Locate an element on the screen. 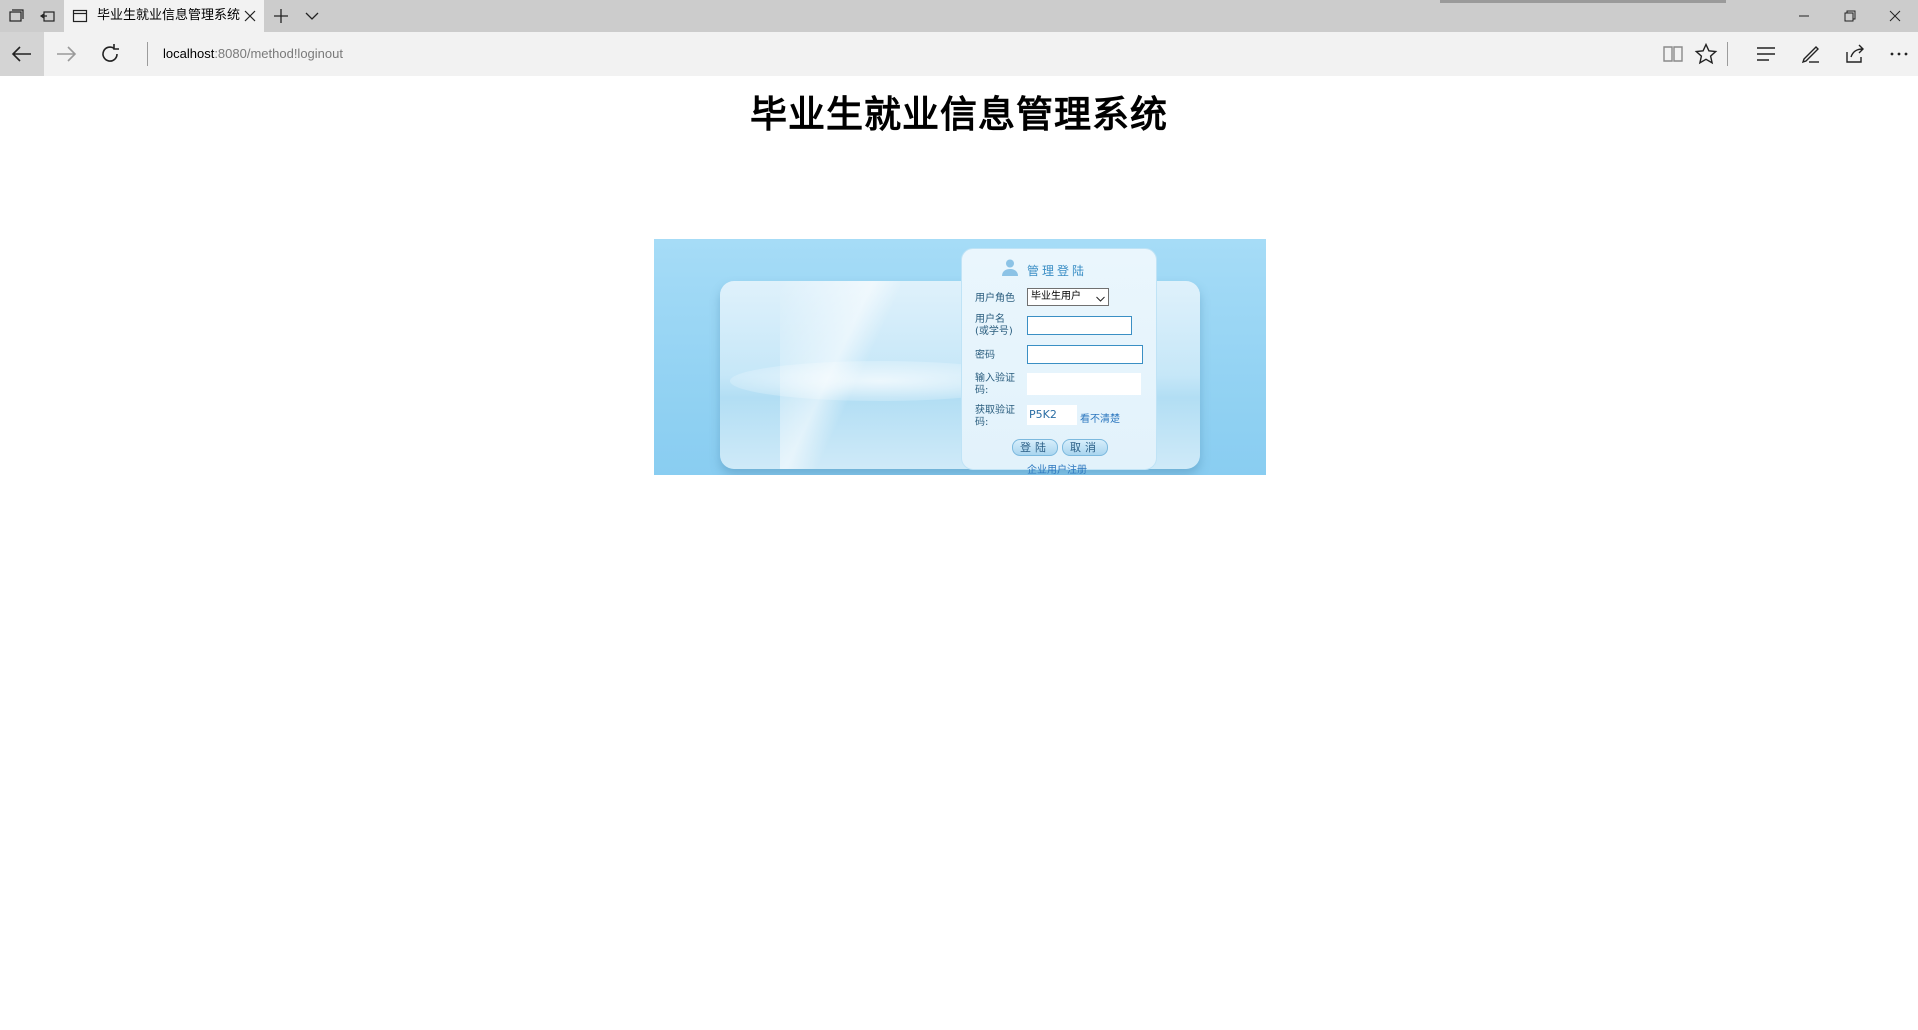 The width and height of the screenshot is (1918, 1030). cancel-button: 取消 is located at coordinates (1085, 447).